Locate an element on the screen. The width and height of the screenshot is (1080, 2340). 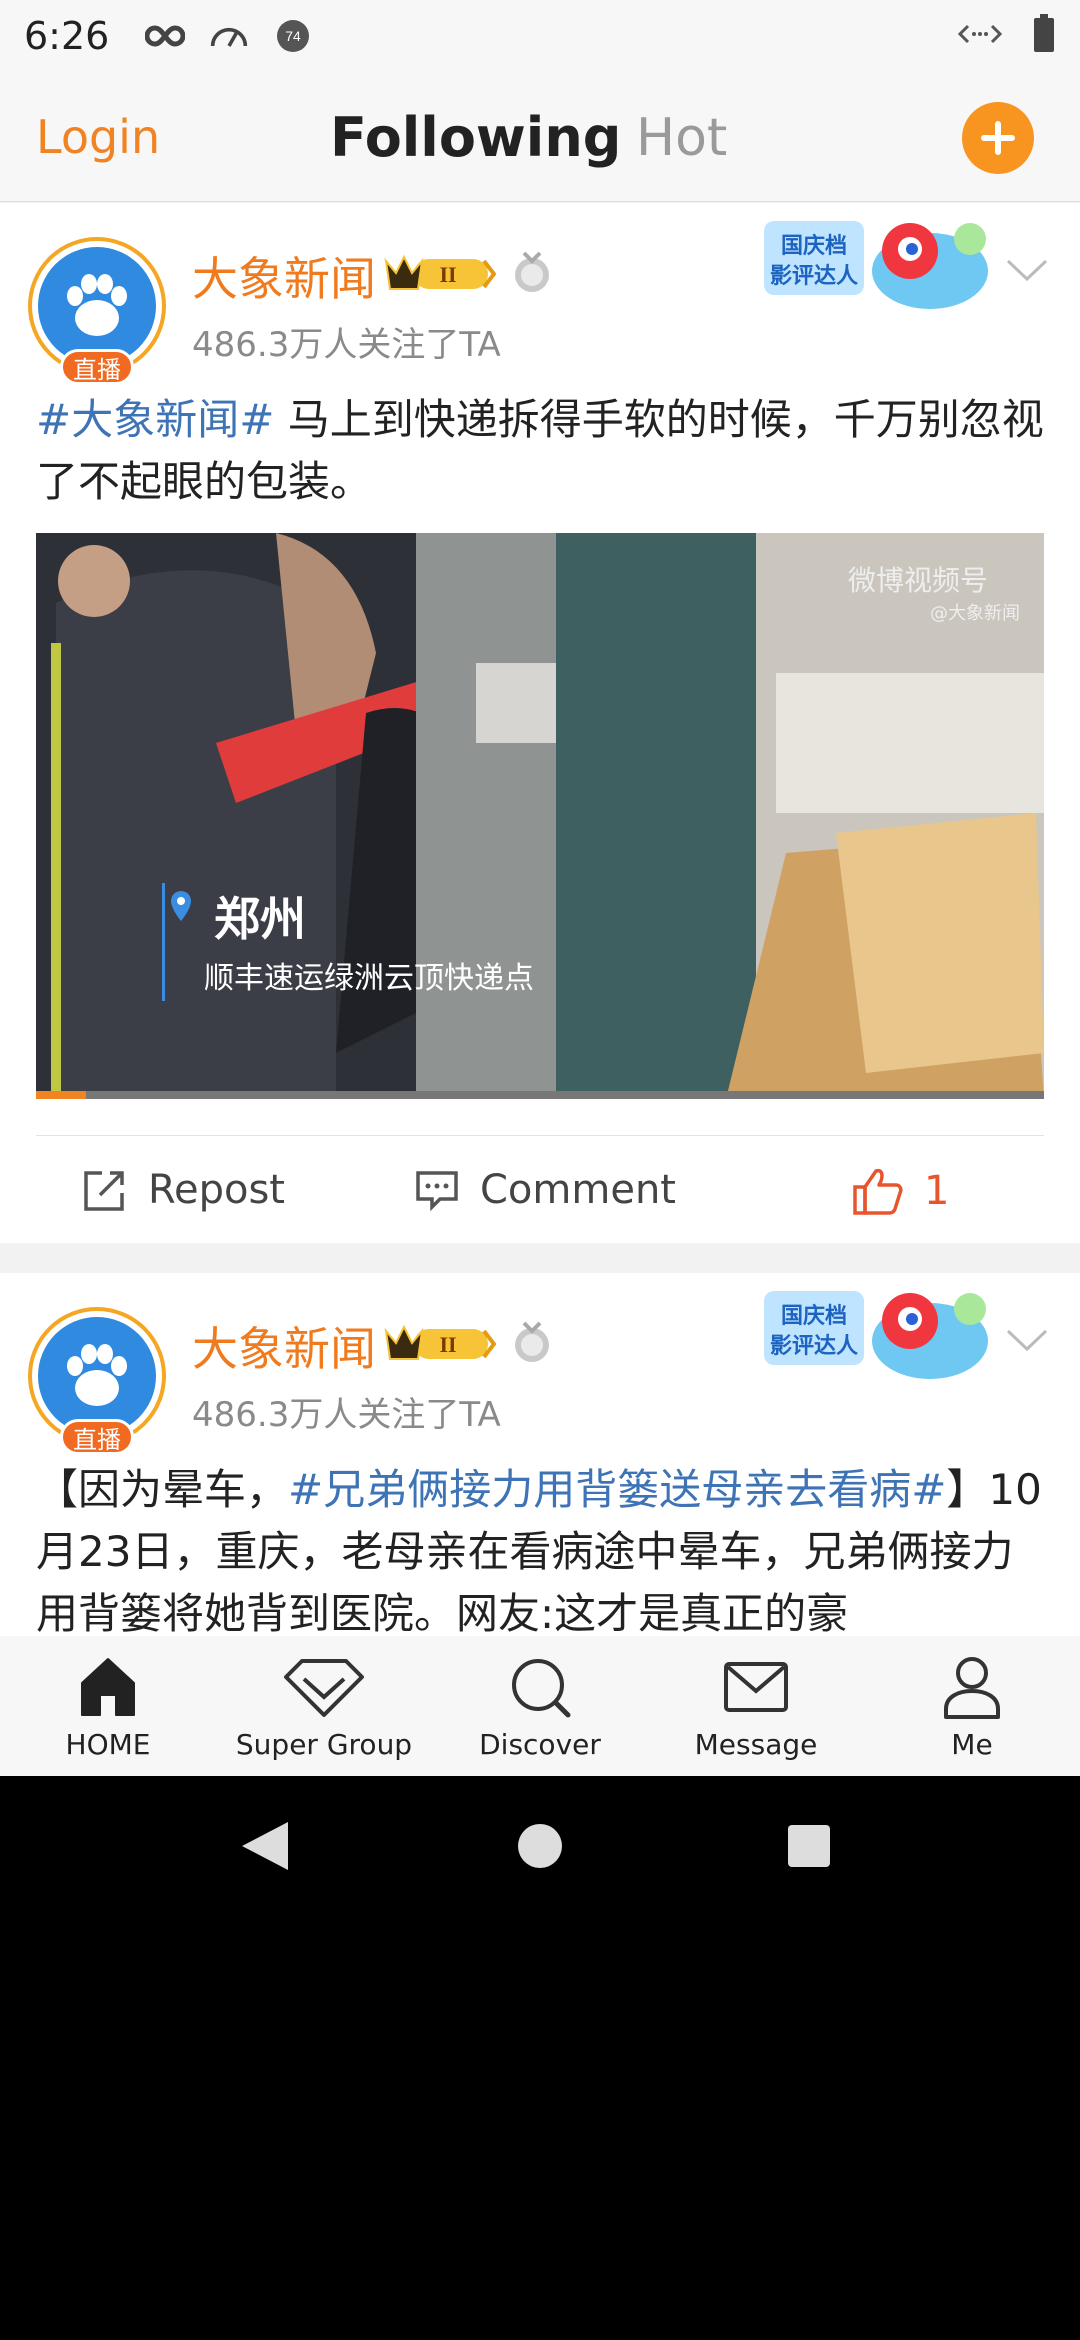
plus-icon is located at coordinates (998, 138).